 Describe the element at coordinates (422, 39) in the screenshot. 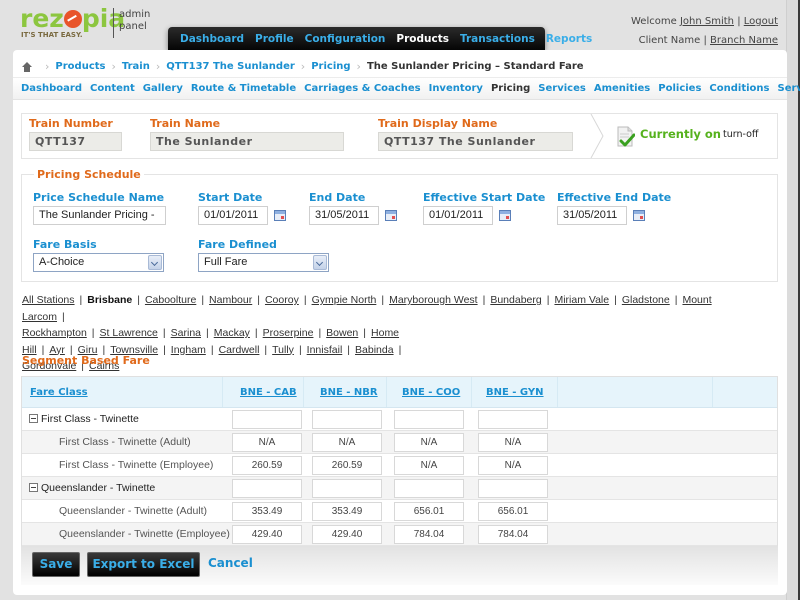

I see `topnav-products: Products` at that location.